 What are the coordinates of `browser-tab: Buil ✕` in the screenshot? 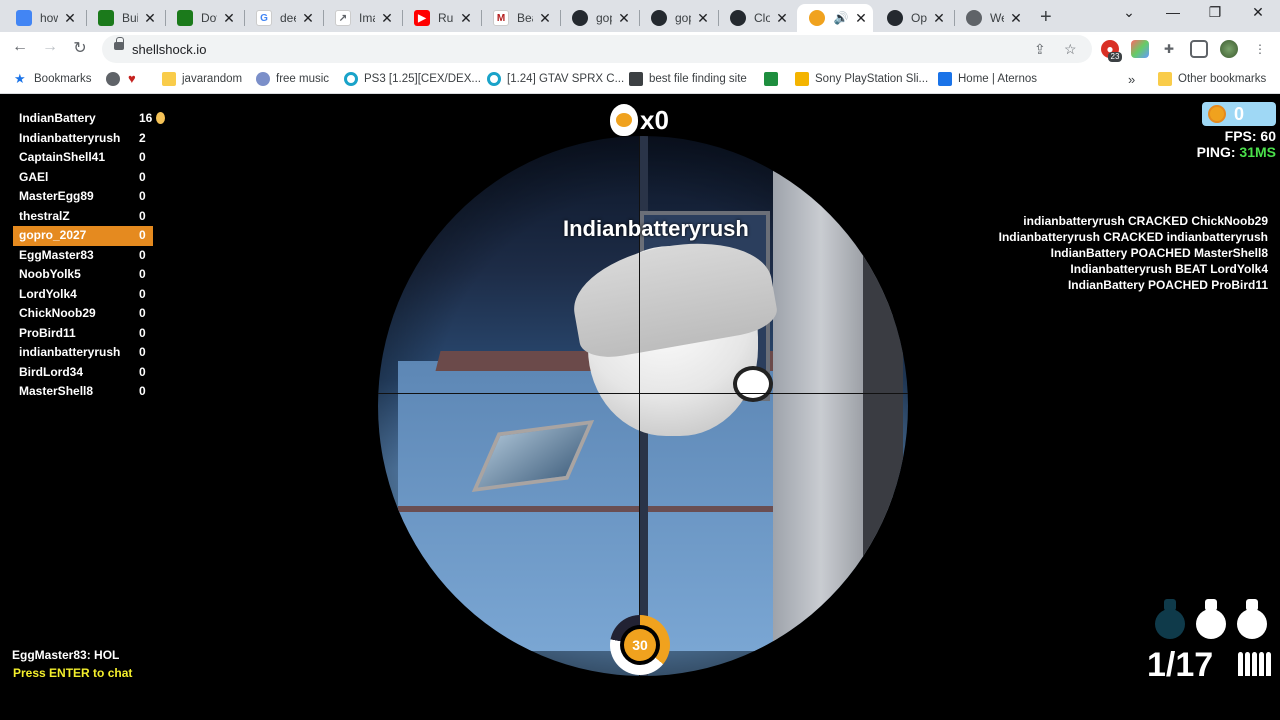 It's located at (125, 18).